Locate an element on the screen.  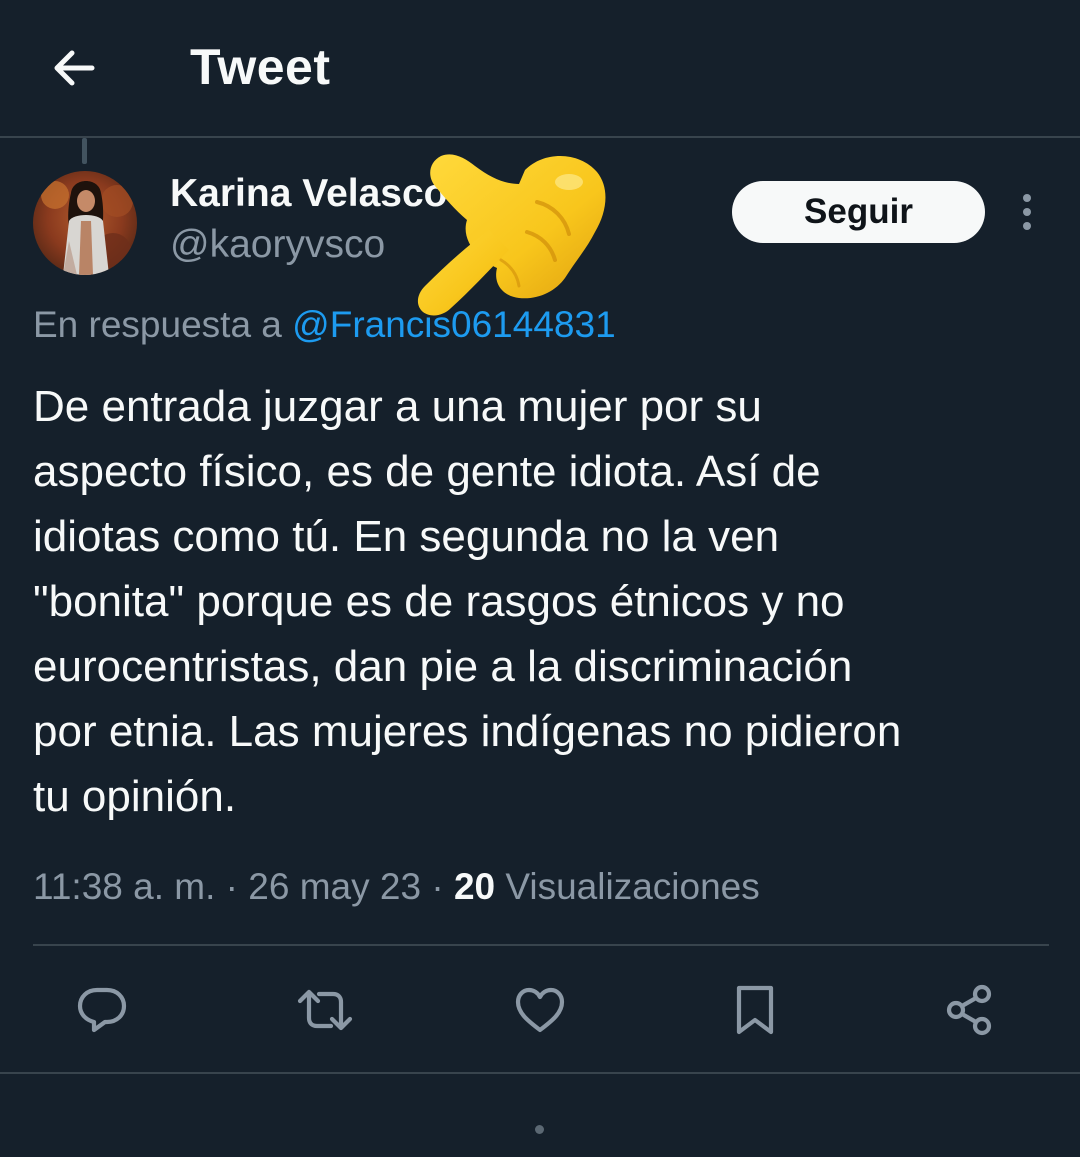
like-button is located at coordinates (540, 1010).